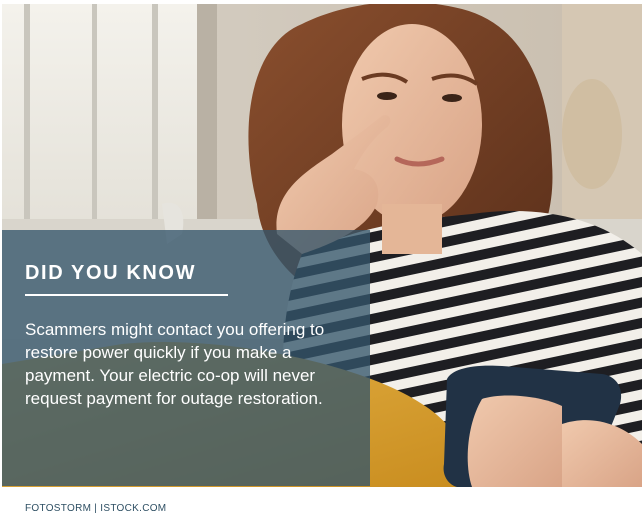  Describe the element at coordinates (111, 273) in the screenshot. I see `callout-heading: DID YOU KNOW` at that location.